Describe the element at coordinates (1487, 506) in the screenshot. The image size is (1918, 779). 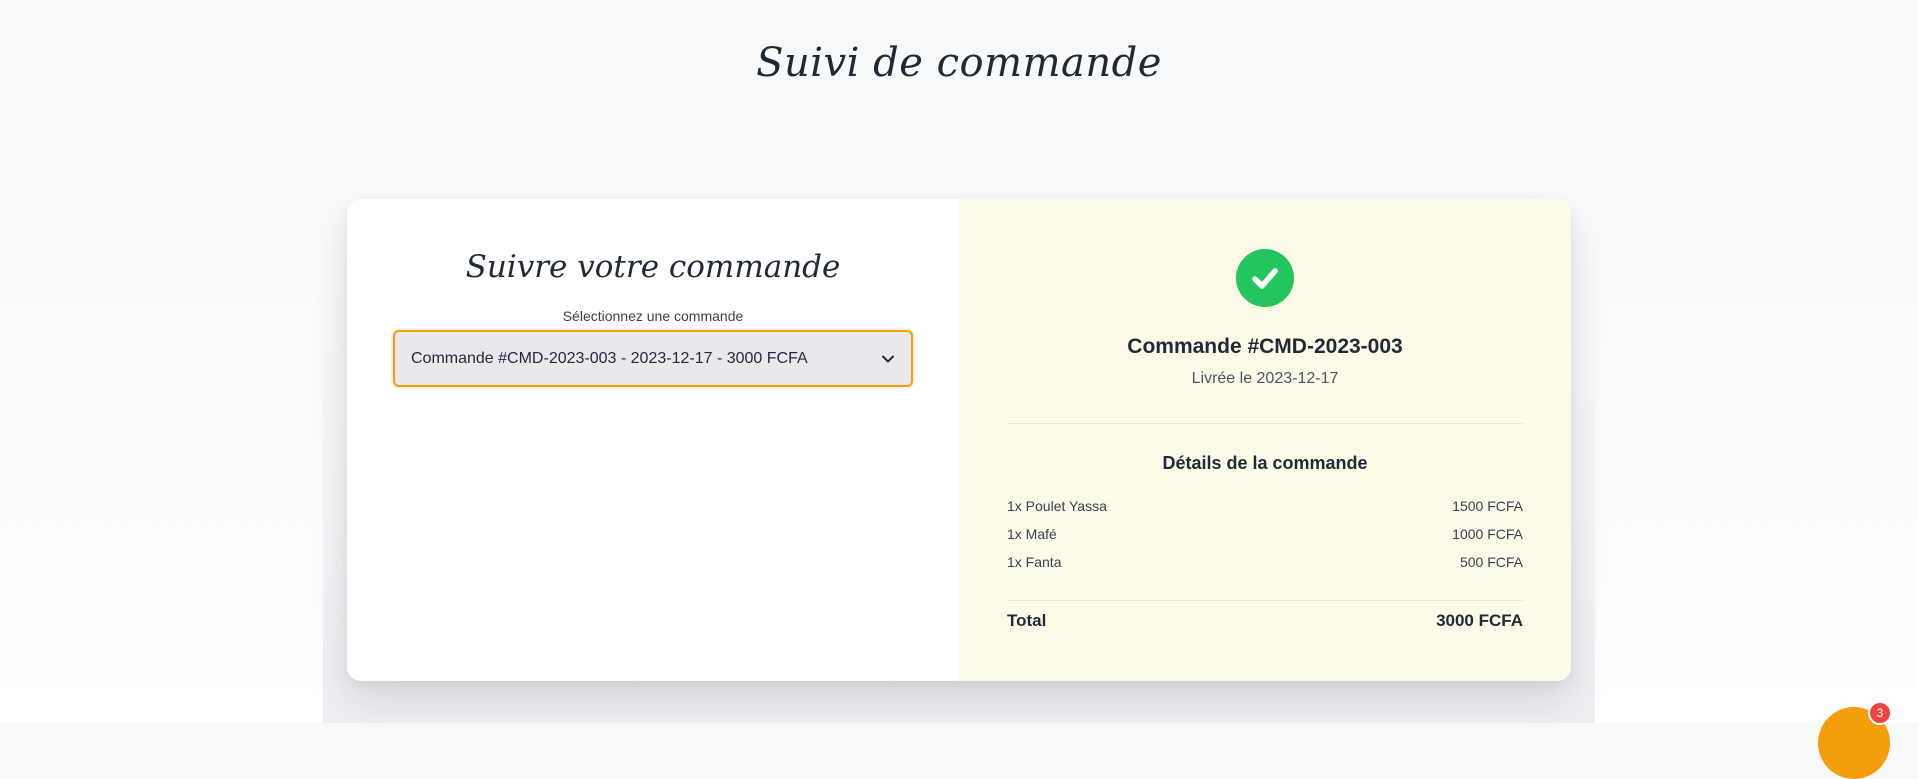
I see `item-price: 1500 FCFA` at that location.